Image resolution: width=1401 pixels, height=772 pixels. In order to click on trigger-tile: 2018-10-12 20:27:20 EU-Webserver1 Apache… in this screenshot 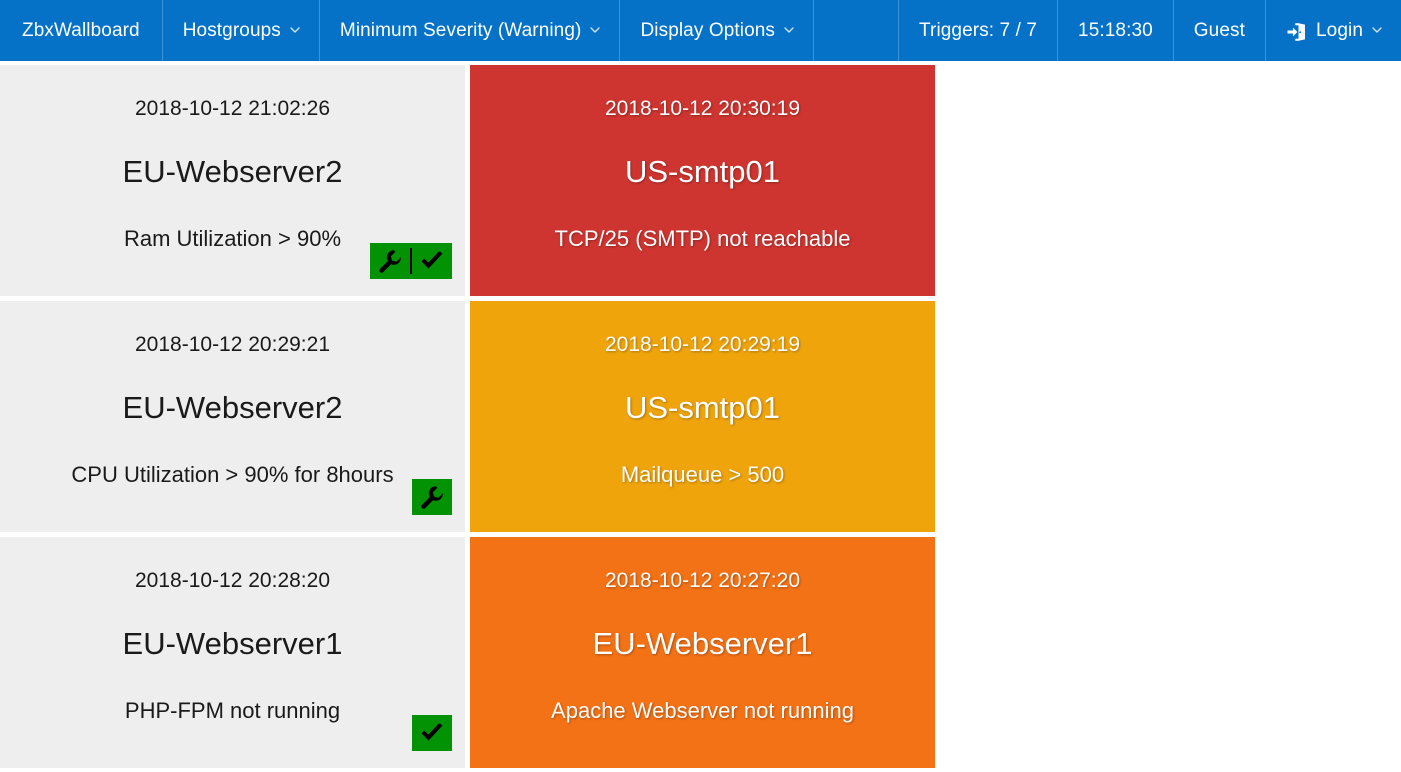, I will do `click(702, 652)`.